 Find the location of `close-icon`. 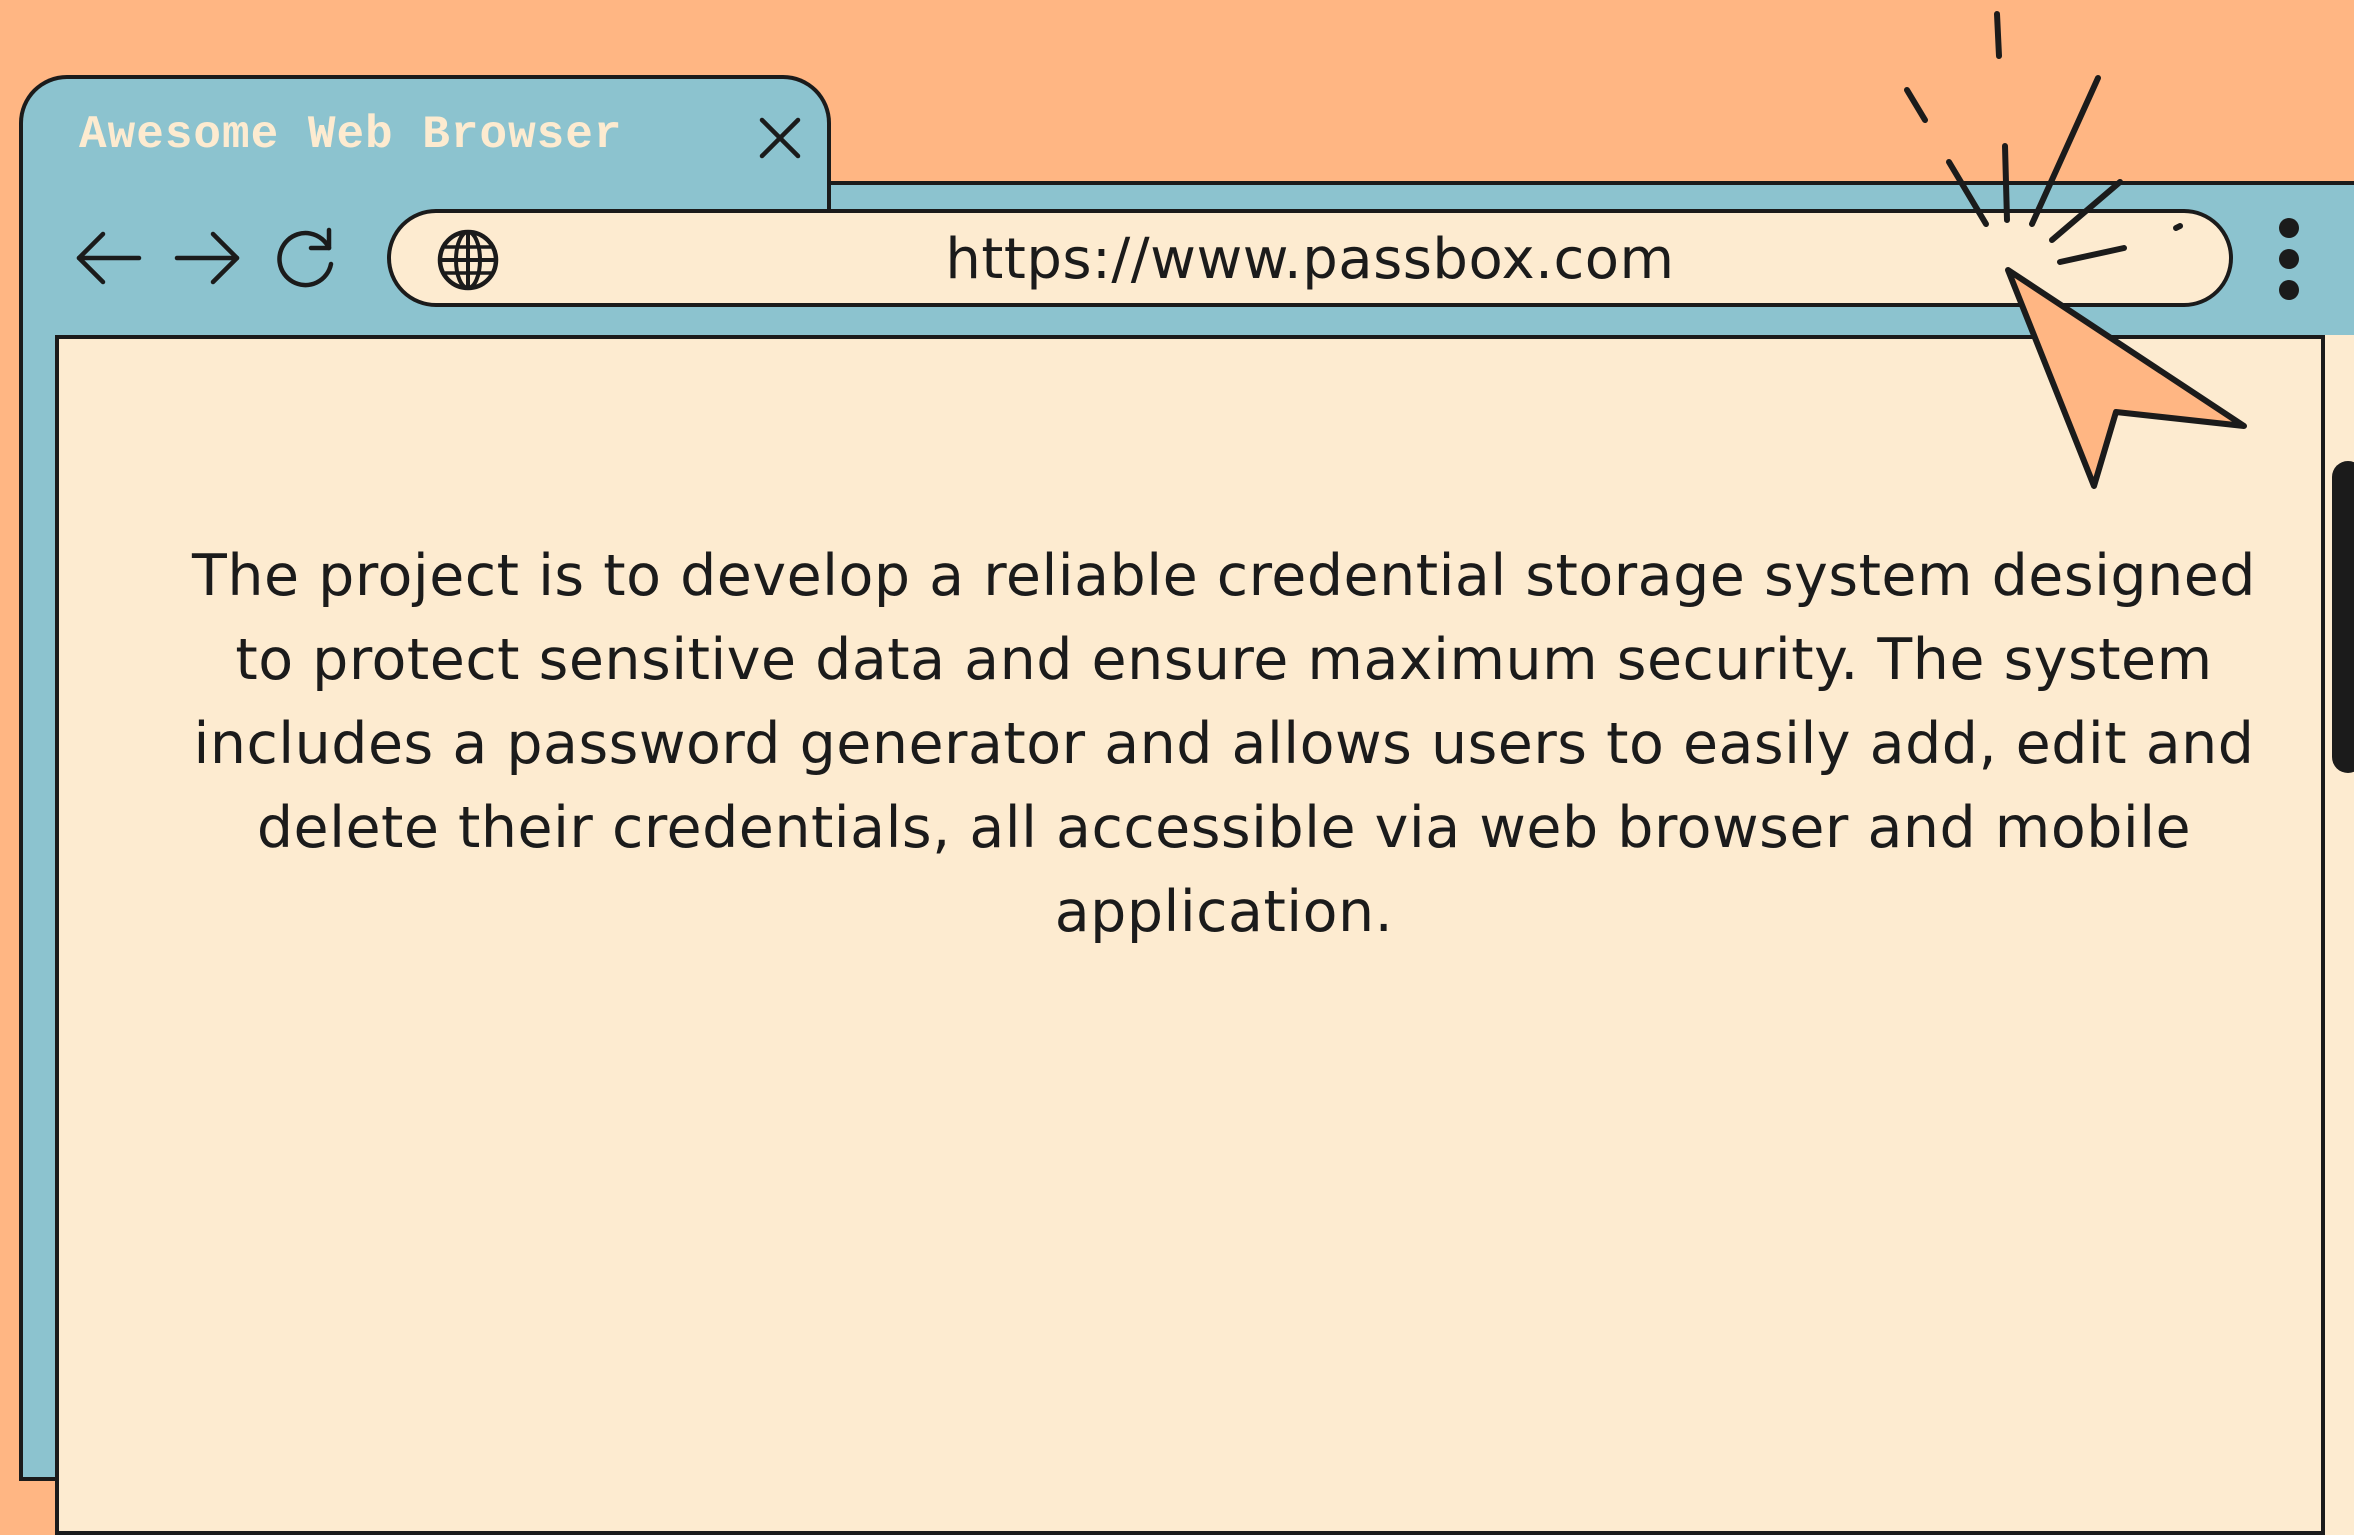

close-icon is located at coordinates (780, 138).